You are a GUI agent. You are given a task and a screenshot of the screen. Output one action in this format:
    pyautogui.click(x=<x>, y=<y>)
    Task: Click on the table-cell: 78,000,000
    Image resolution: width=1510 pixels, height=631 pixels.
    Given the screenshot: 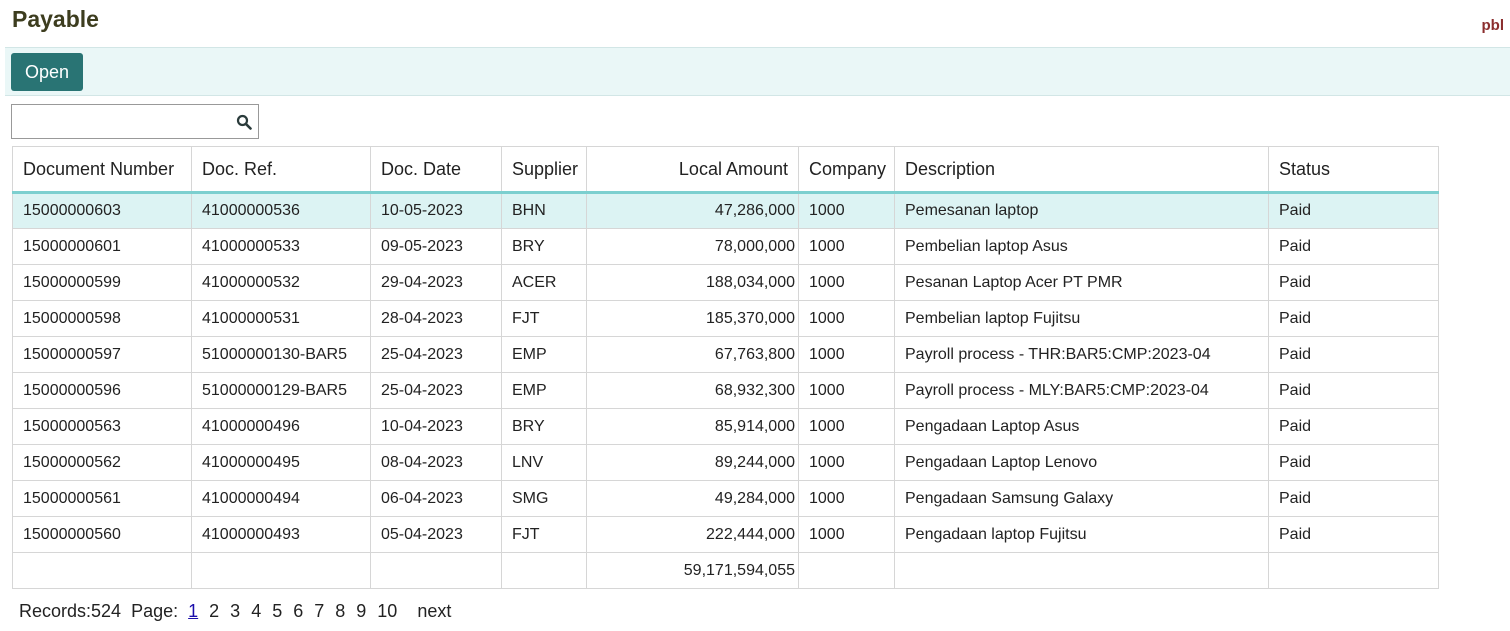 What is the action you would take?
    pyautogui.click(x=692, y=246)
    